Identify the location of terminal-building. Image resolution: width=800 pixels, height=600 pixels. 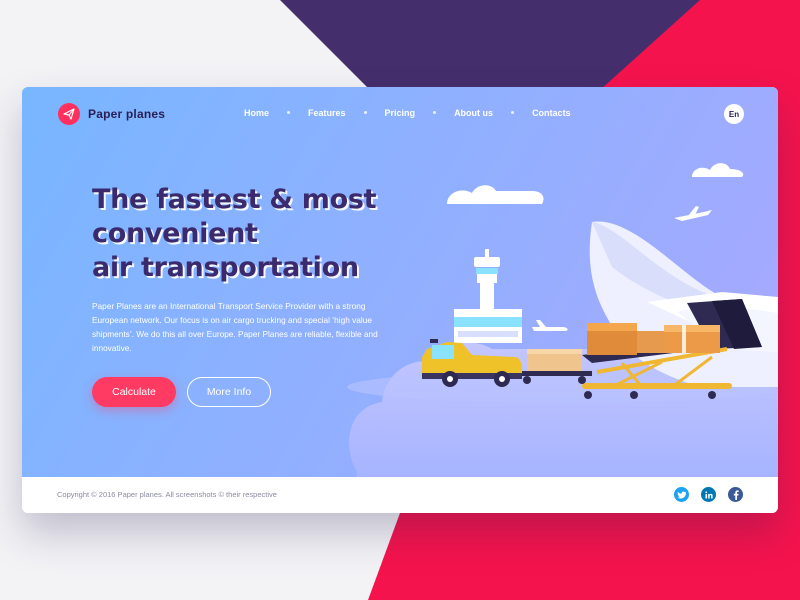
(488, 326).